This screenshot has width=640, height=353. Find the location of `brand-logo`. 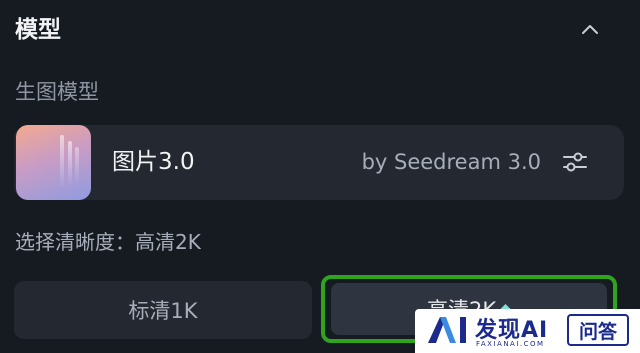

brand-logo is located at coordinates (447, 330).